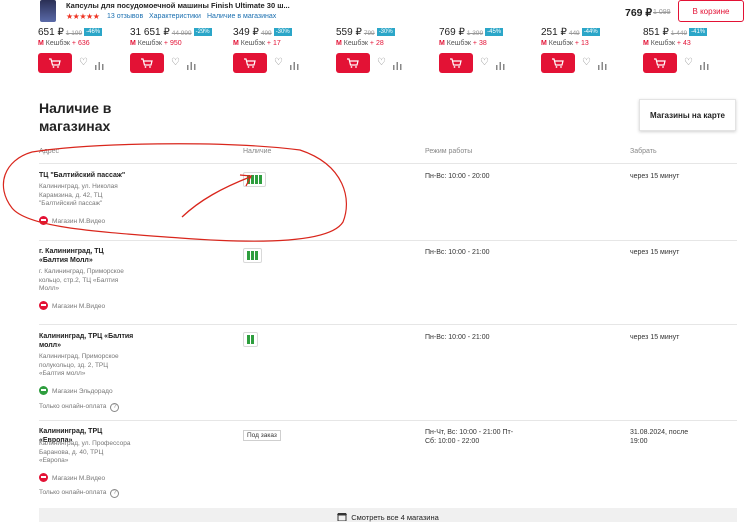 The image size is (750, 522). What do you see at coordinates (216, 197) in the screenshot?
I see `arrow-annotation` at bounding box center [216, 197].